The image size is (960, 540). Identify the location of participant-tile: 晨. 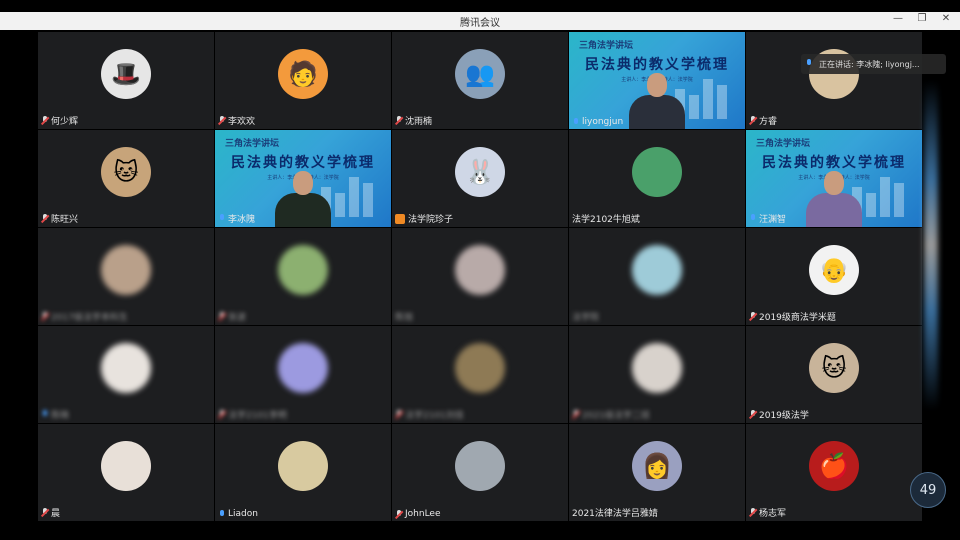
(126, 472).